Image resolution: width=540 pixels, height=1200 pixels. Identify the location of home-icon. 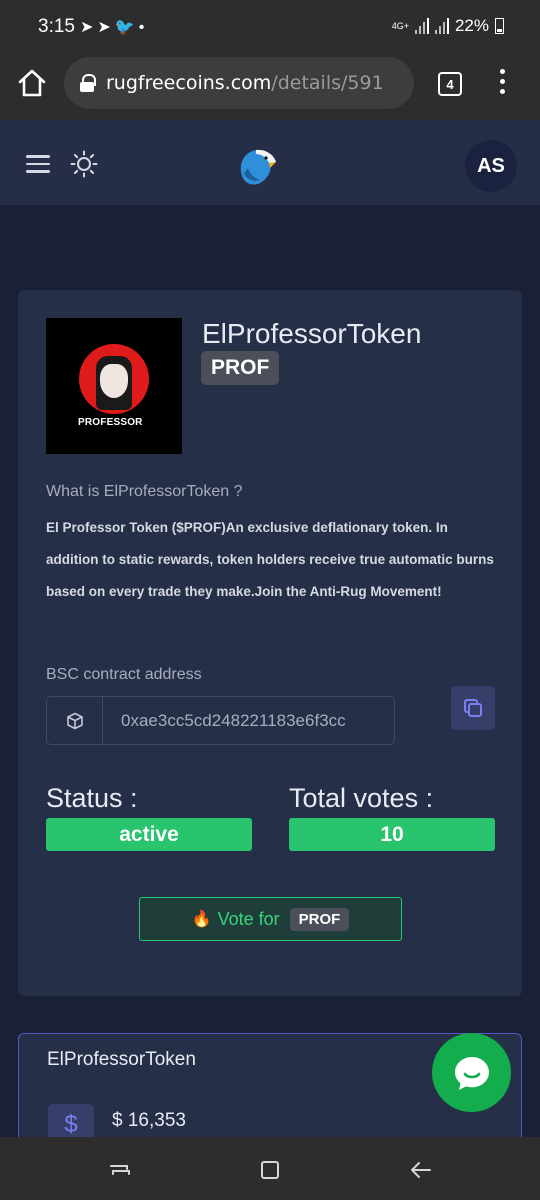
(32, 83).